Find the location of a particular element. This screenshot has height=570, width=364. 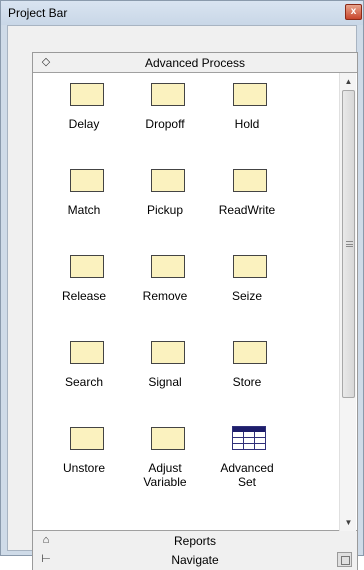

module-label: Pickup is located at coordinates (165, 210).